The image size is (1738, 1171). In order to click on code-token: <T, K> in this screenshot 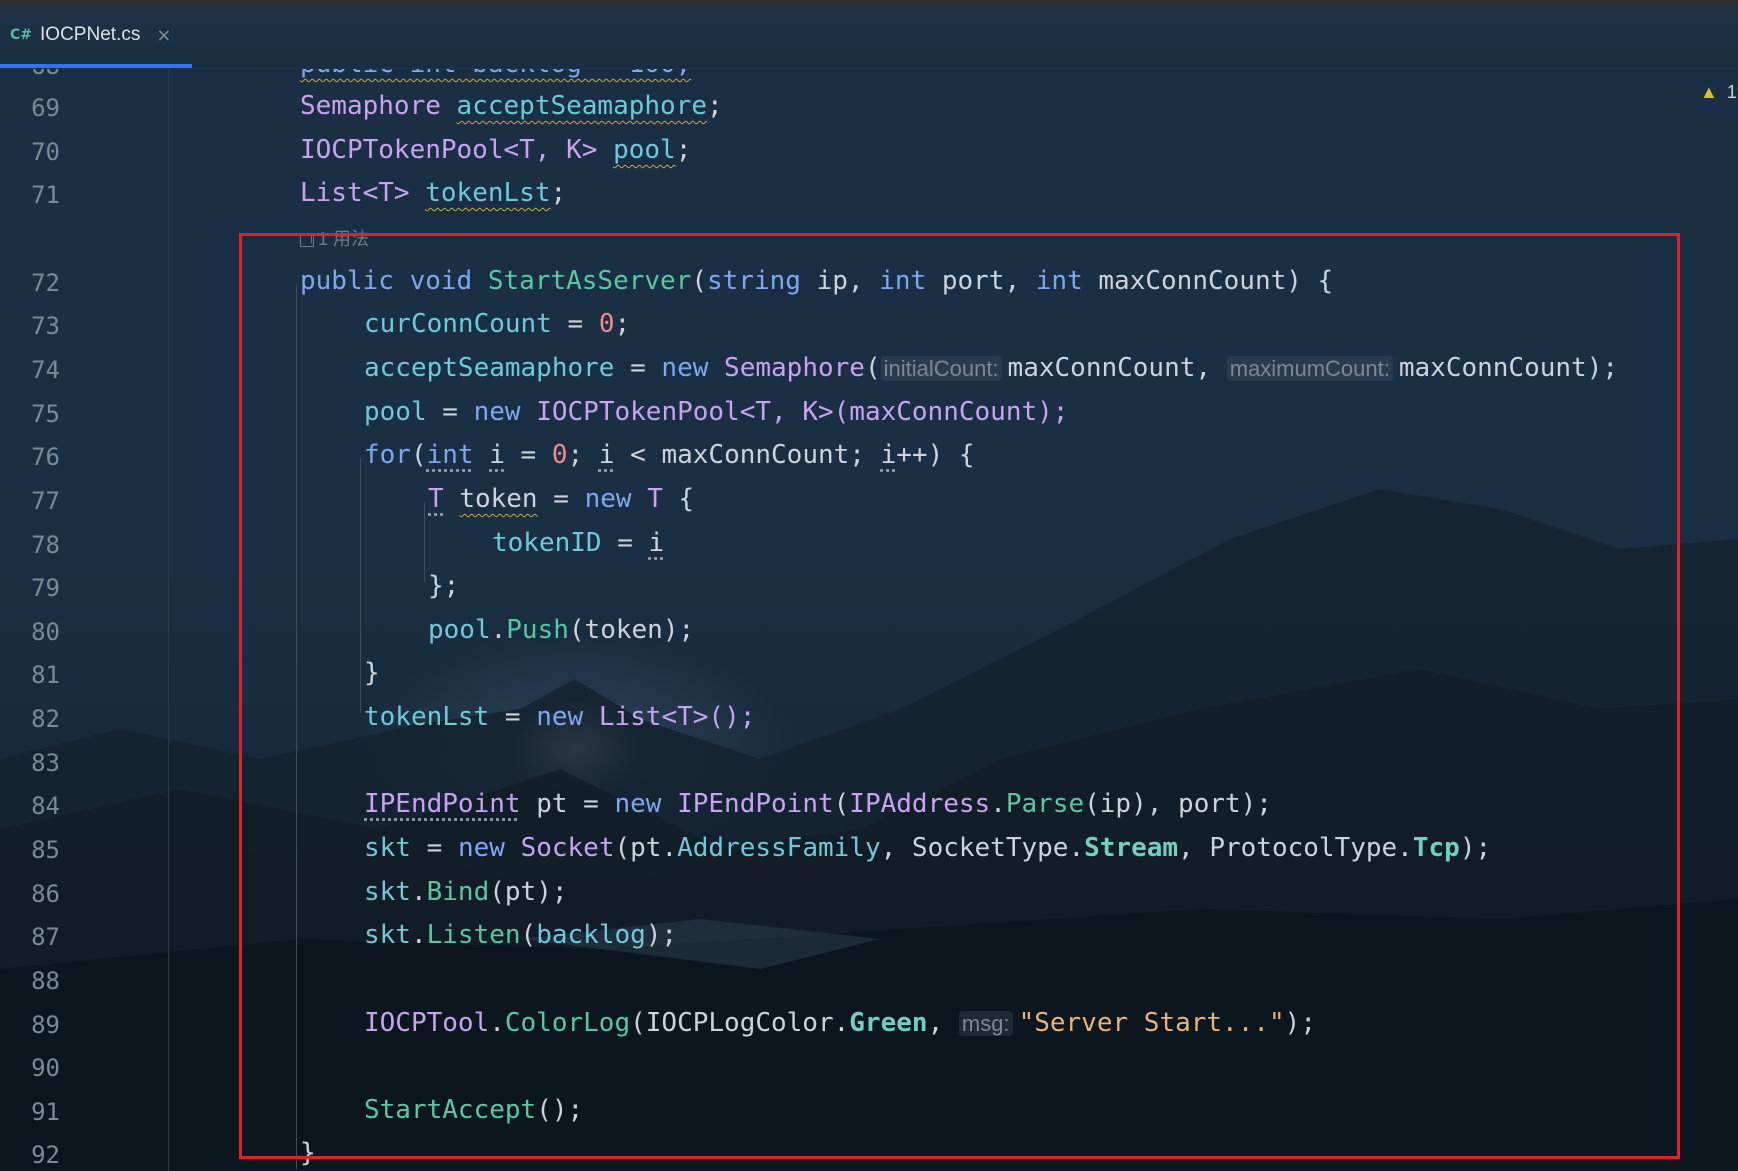, I will do `click(550, 150)`.